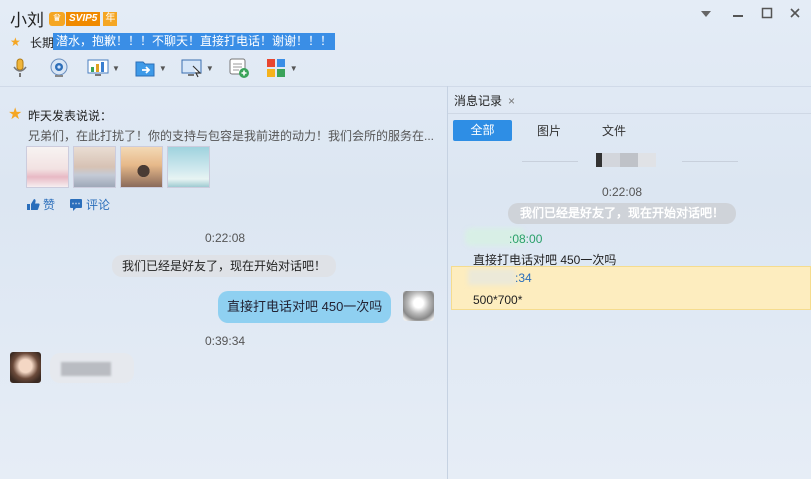 The height and width of the screenshot is (479, 811). I want to click on comment-button: 评论, so click(89, 204).